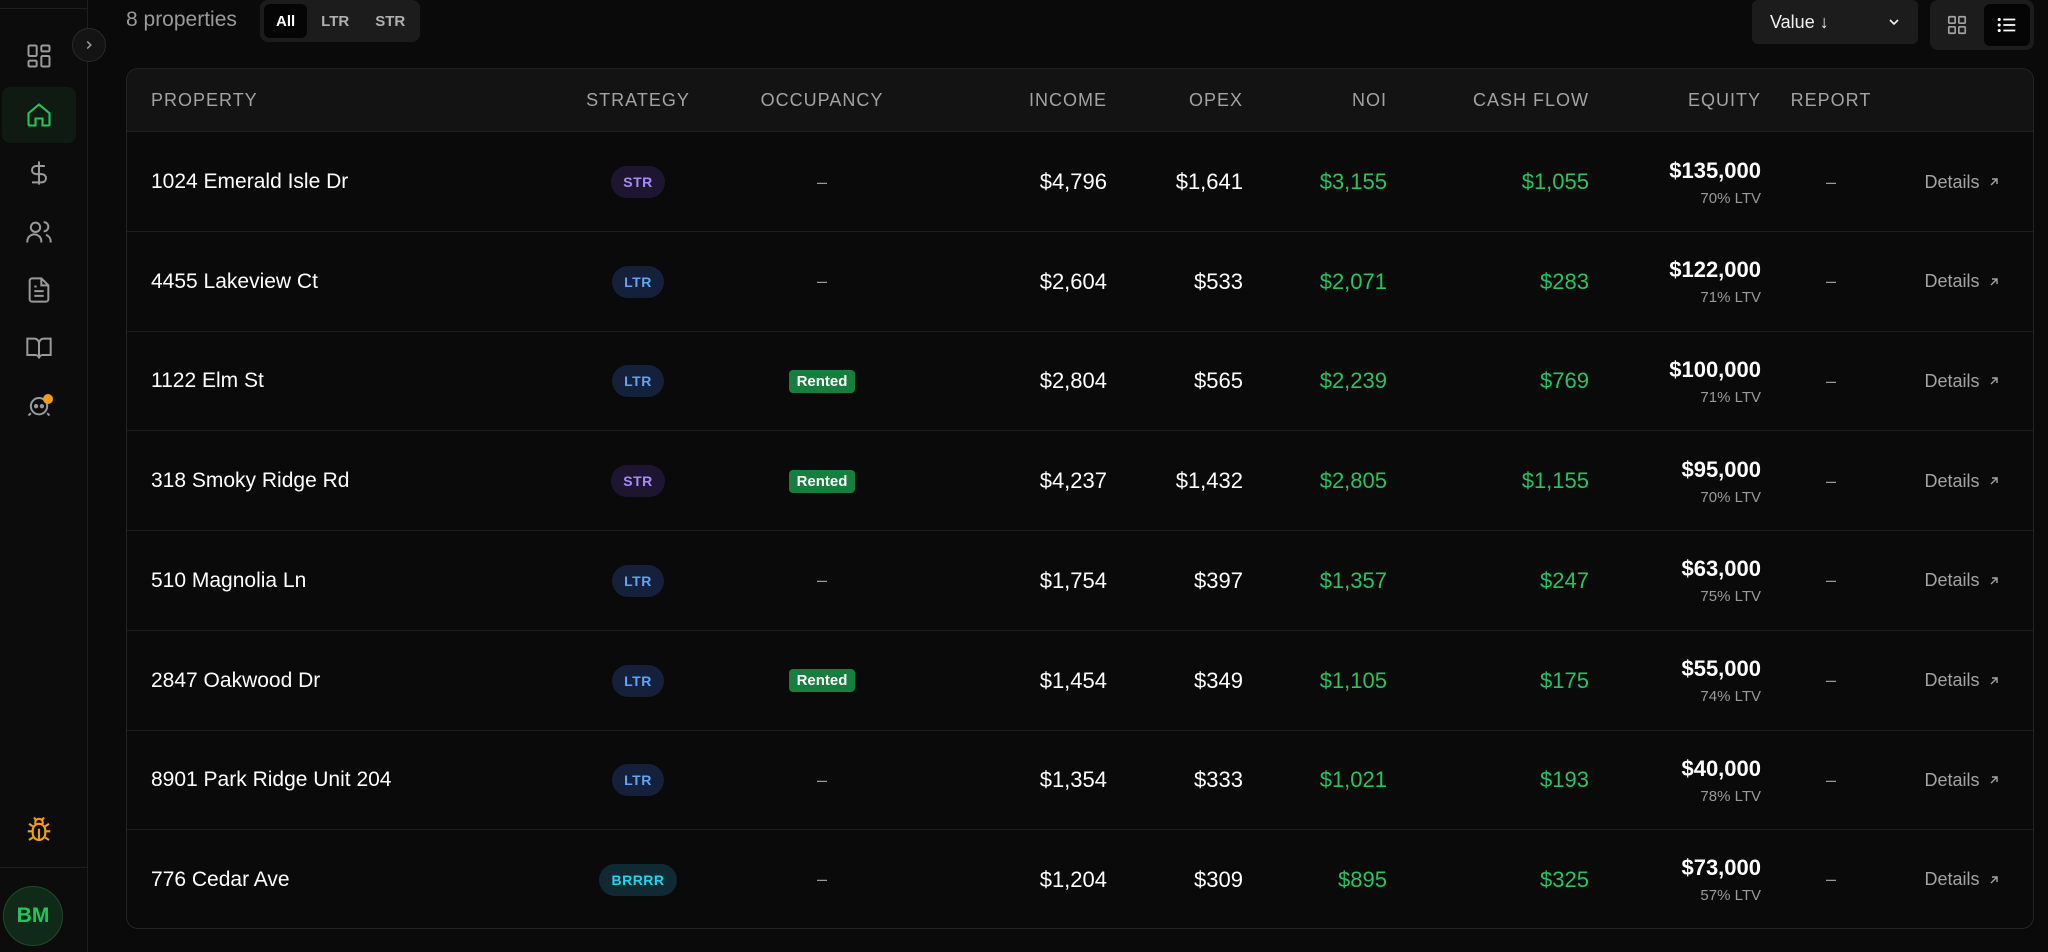 The image size is (2048, 952). What do you see at coordinates (1073, 879) in the screenshot?
I see `income-value: $1,204` at bounding box center [1073, 879].